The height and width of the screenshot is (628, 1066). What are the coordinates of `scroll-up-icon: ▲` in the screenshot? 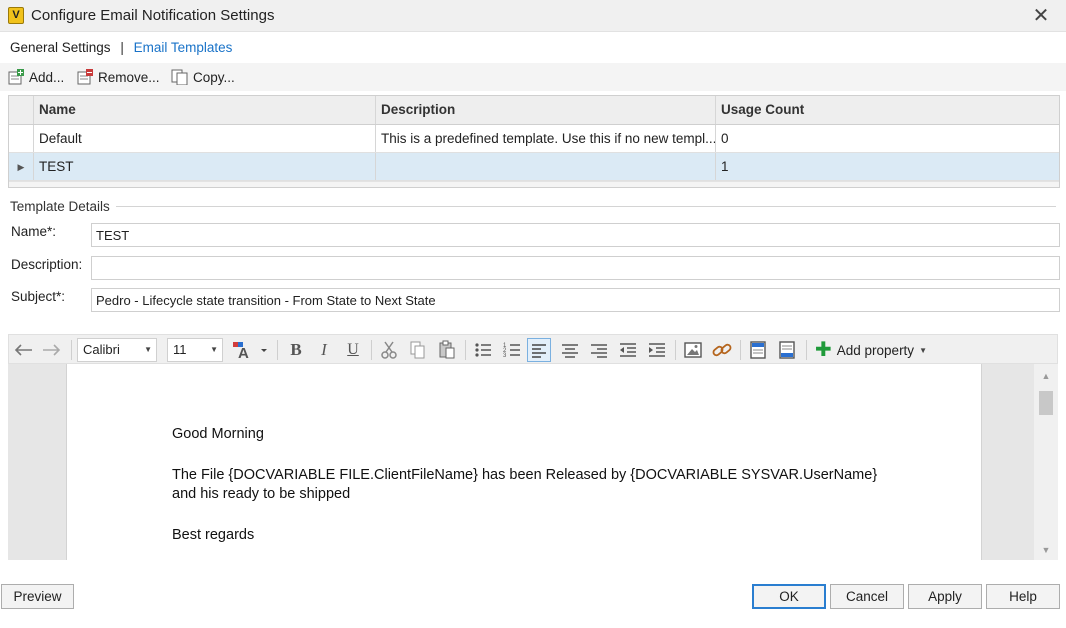 It's located at (1046, 376).